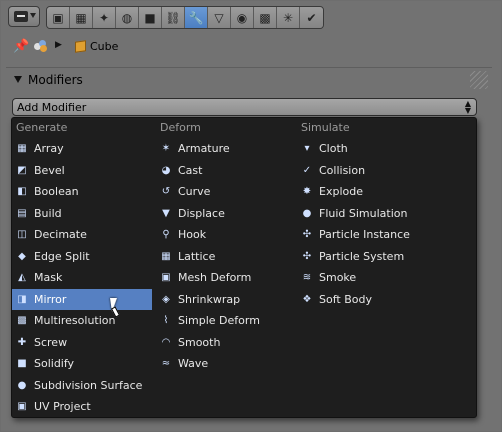 Image resolution: width=502 pixels, height=432 pixels. I want to click on render-layers-icon: ▦, so click(81, 17).